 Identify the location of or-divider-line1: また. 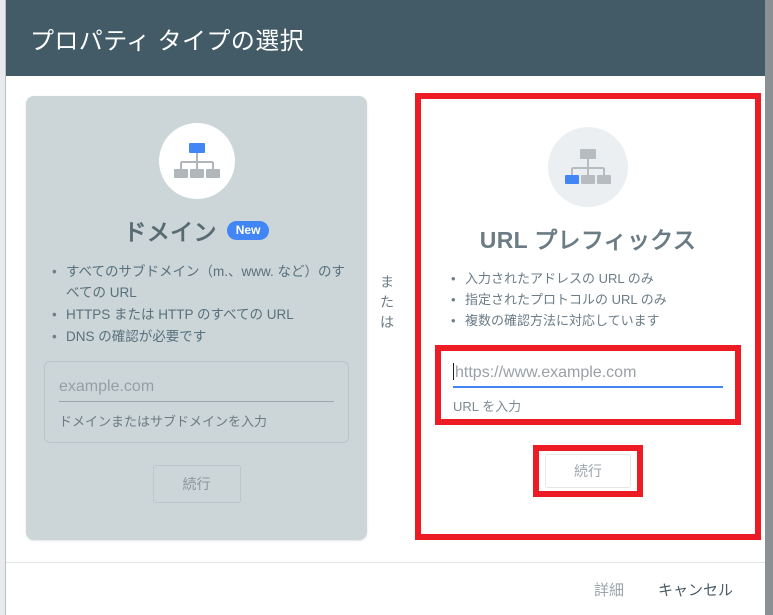
(387, 292).